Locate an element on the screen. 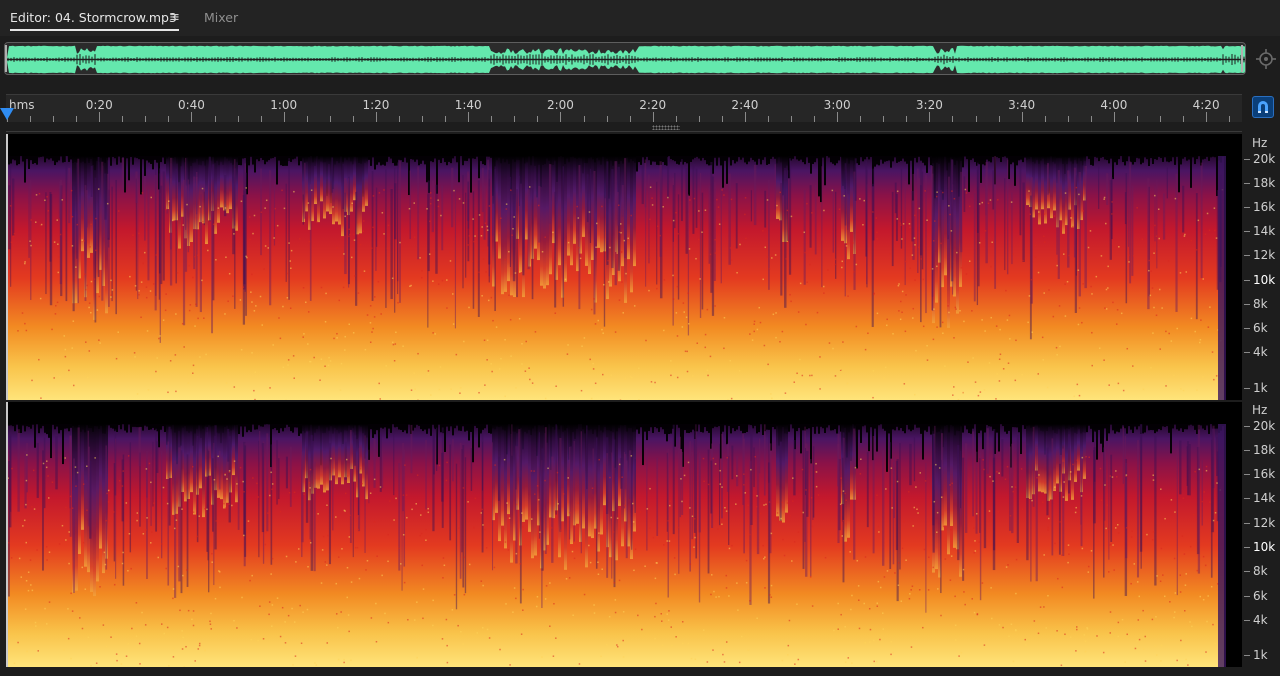 The height and width of the screenshot is (676, 1280). overview-range-start-handle is located at coordinates (6, 58).